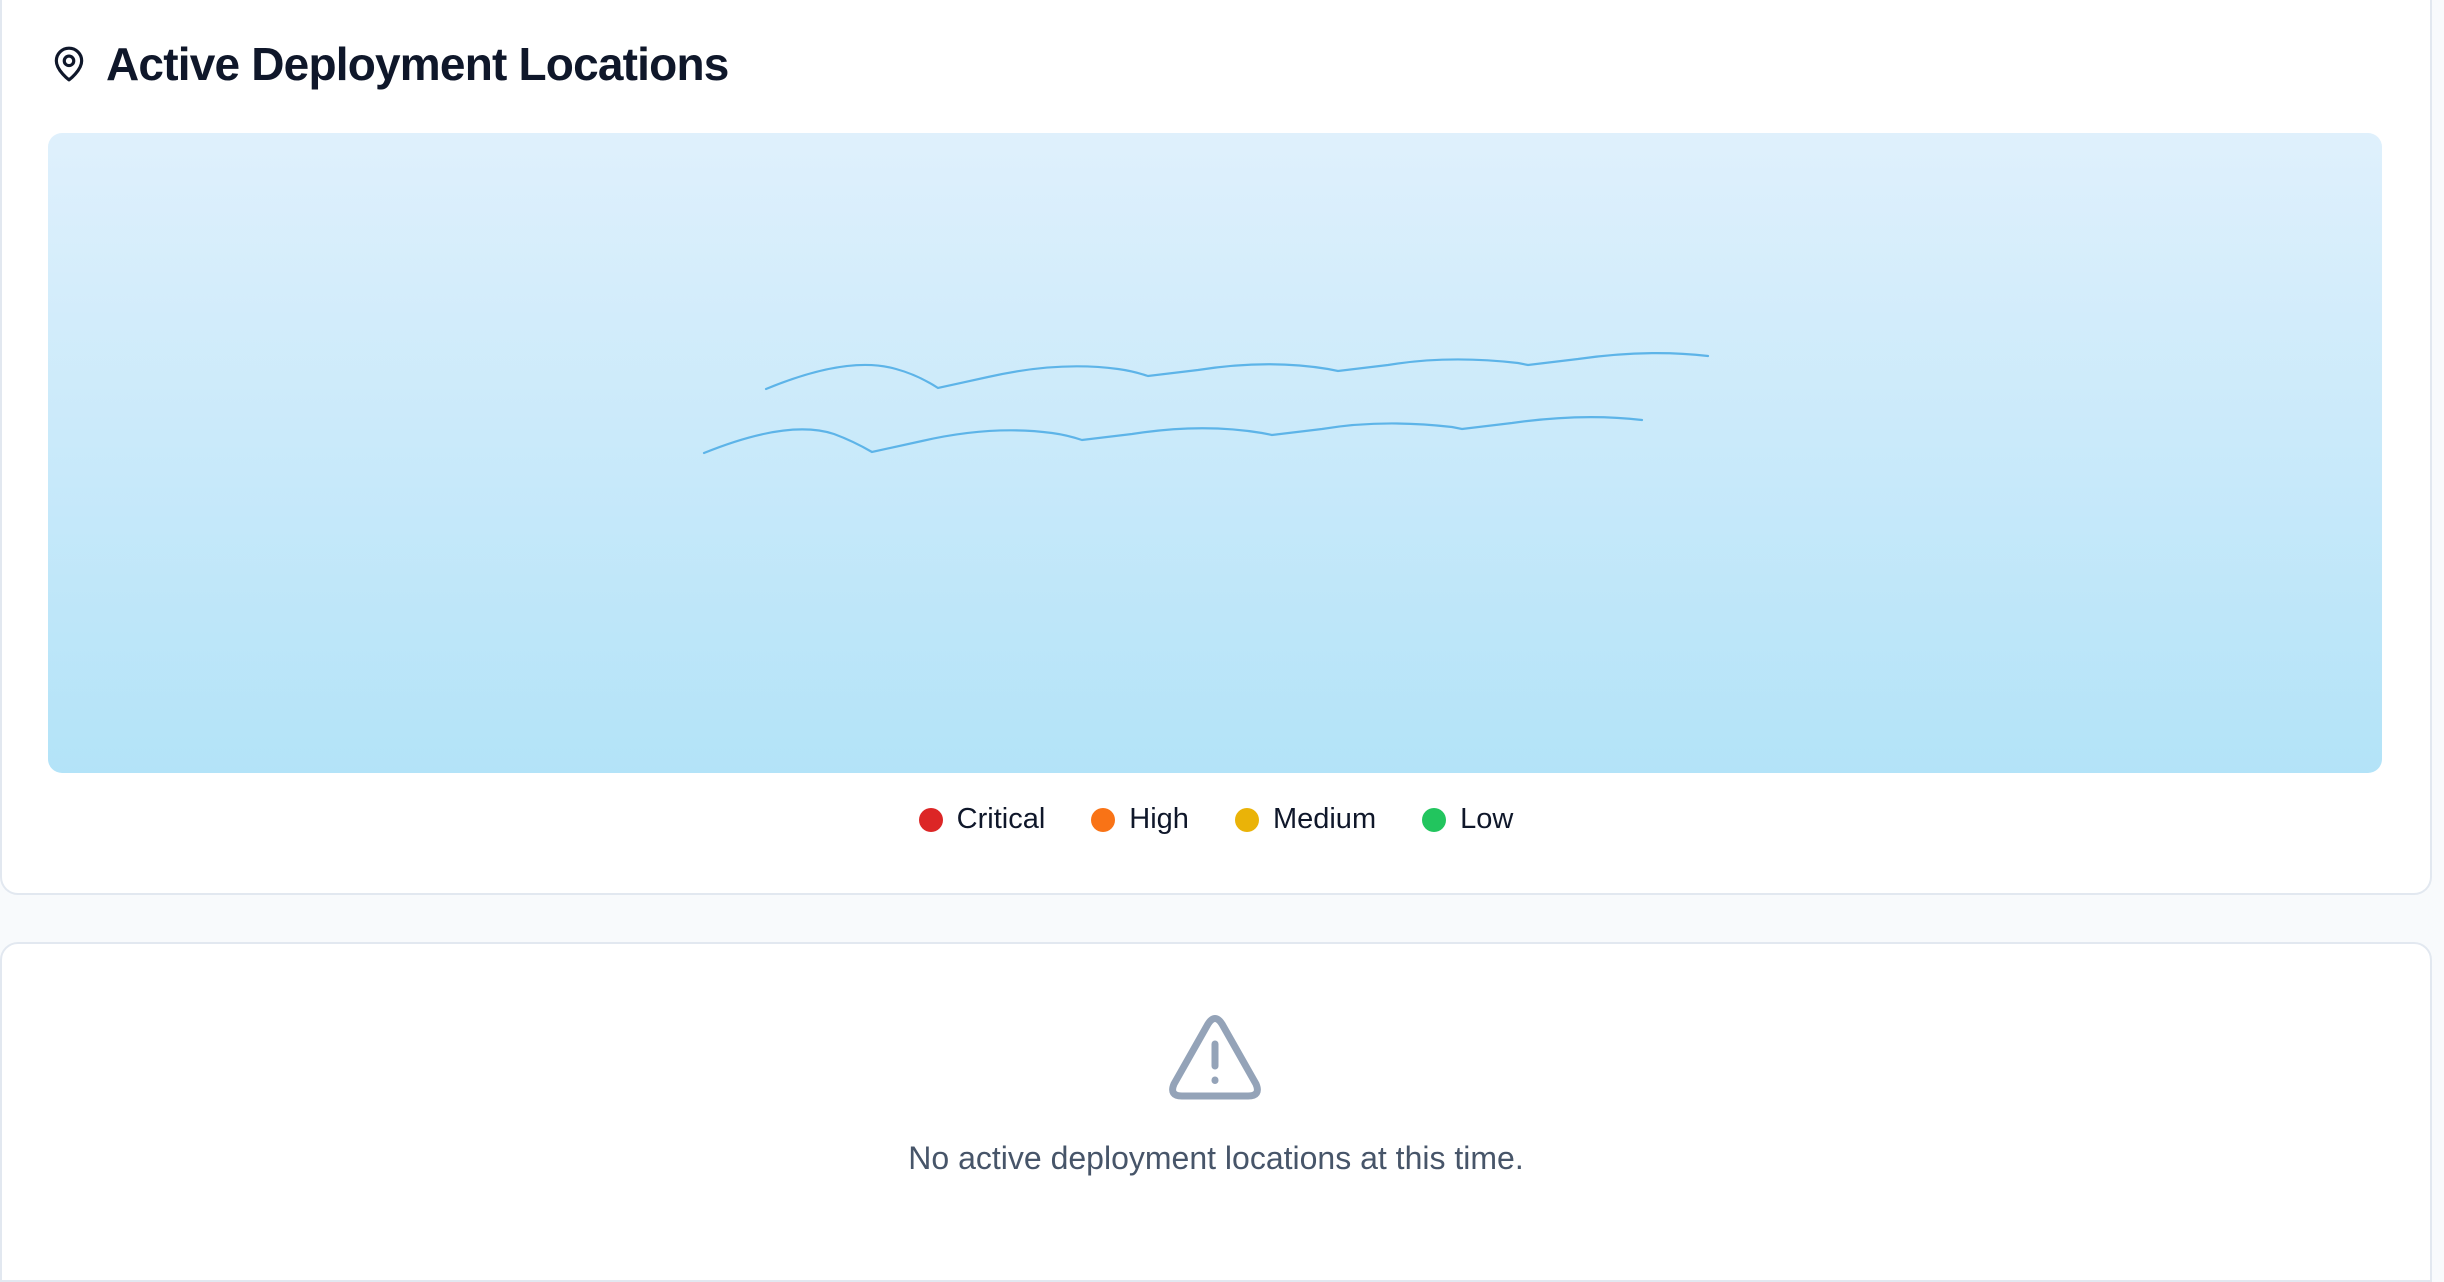 The image size is (2444, 1282). I want to click on legend-label: Low, so click(1487, 819).